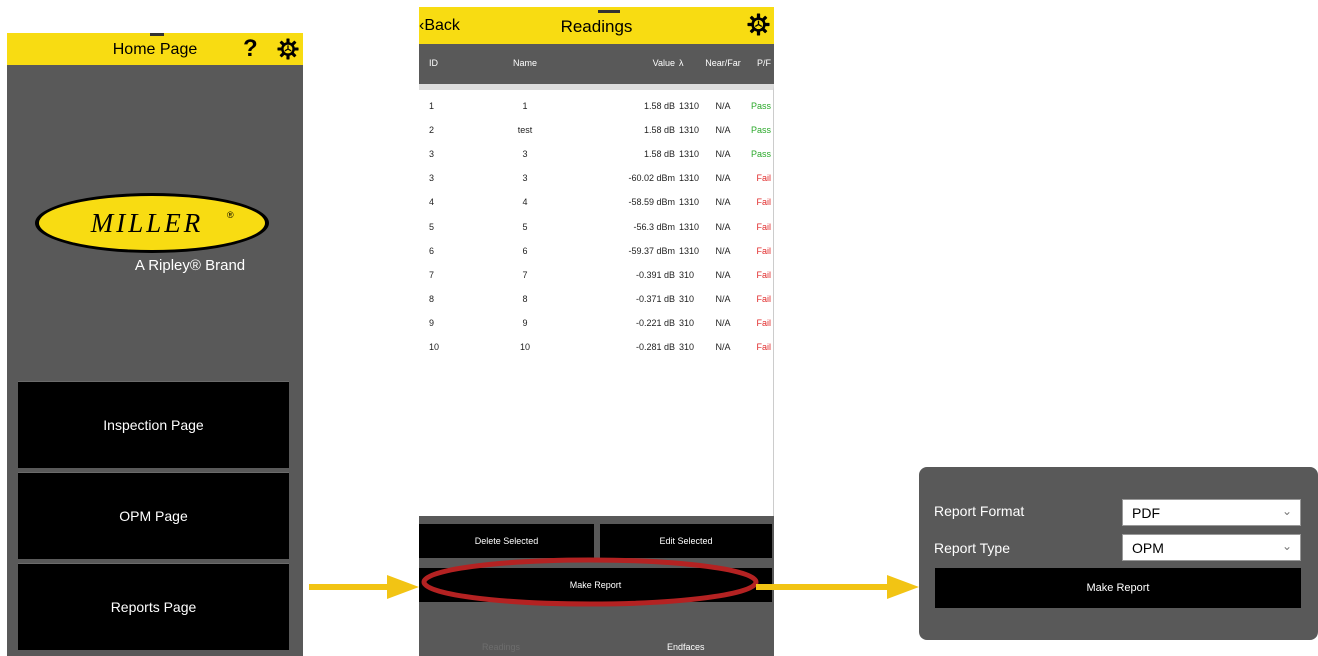 Image resolution: width=1318 pixels, height=656 pixels. What do you see at coordinates (651, 178) in the screenshot?
I see `cell-value: -60.02 dBm` at bounding box center [651, 178].